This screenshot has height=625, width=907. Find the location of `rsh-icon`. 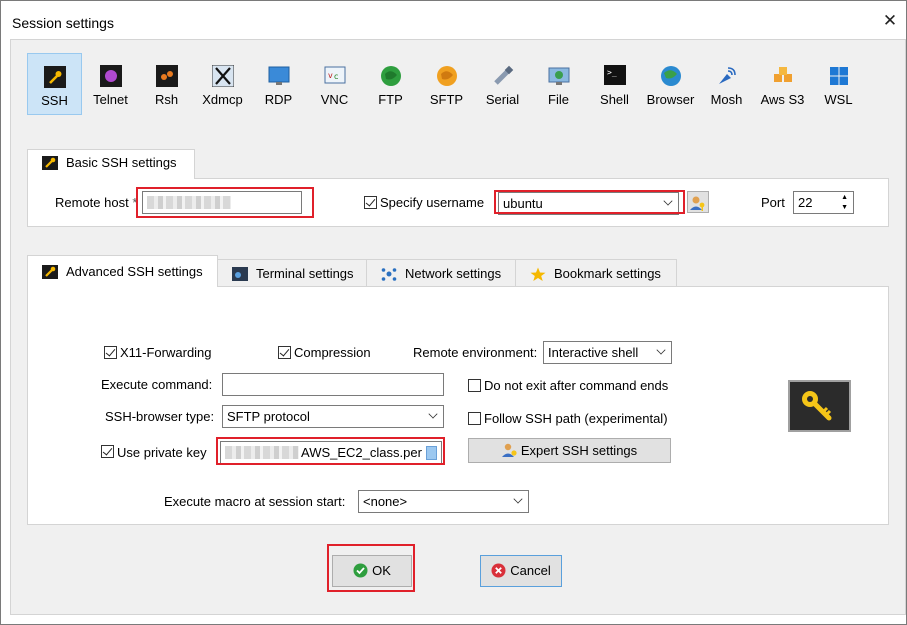

rsh-icon is located at coordinates (166, 76).